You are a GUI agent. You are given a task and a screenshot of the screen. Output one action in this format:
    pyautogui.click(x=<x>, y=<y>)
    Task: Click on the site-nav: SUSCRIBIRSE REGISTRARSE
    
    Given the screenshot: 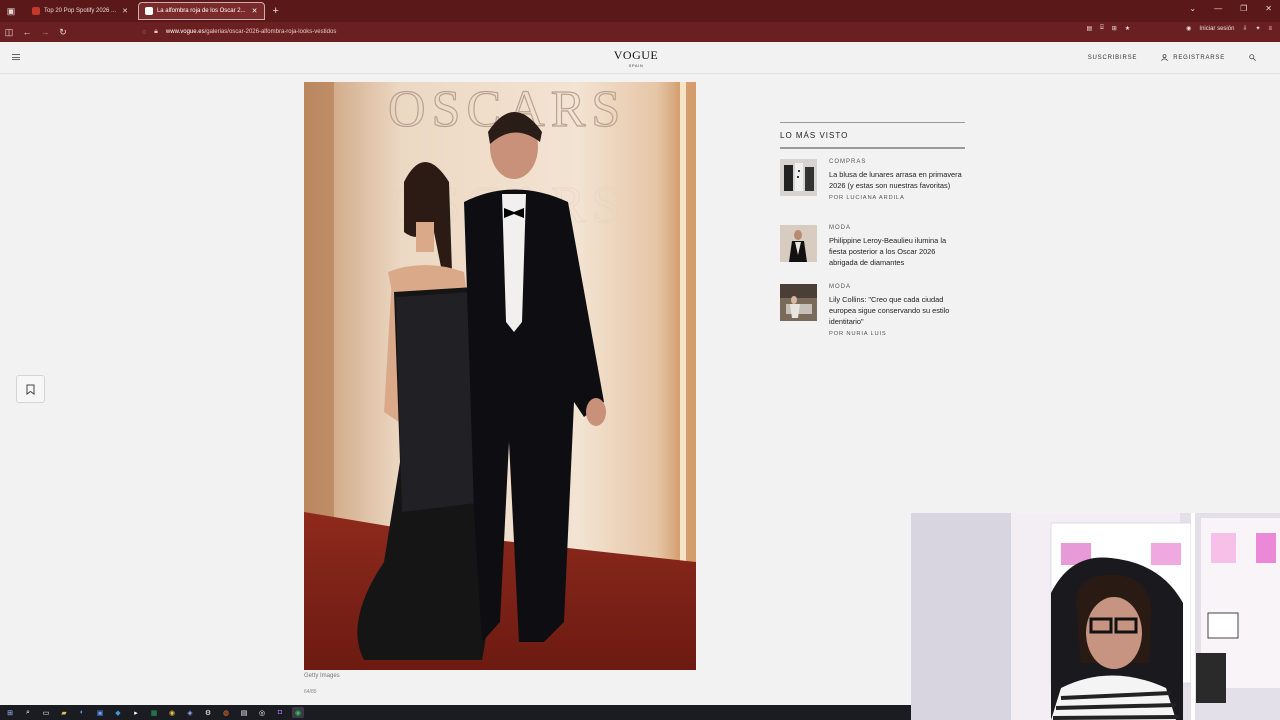 What is the action you would take?
    pyautogui.click(x=1172, y=57)
    